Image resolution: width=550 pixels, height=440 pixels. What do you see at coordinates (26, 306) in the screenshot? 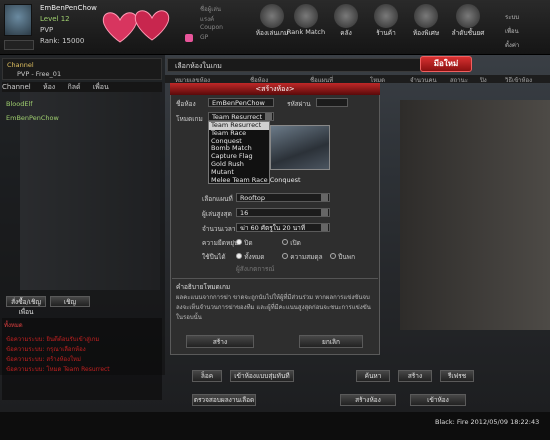
I see `invite-friend-button: สั่งซื้อ/เชิญเพื่อน` at bounding box center [26, 306].